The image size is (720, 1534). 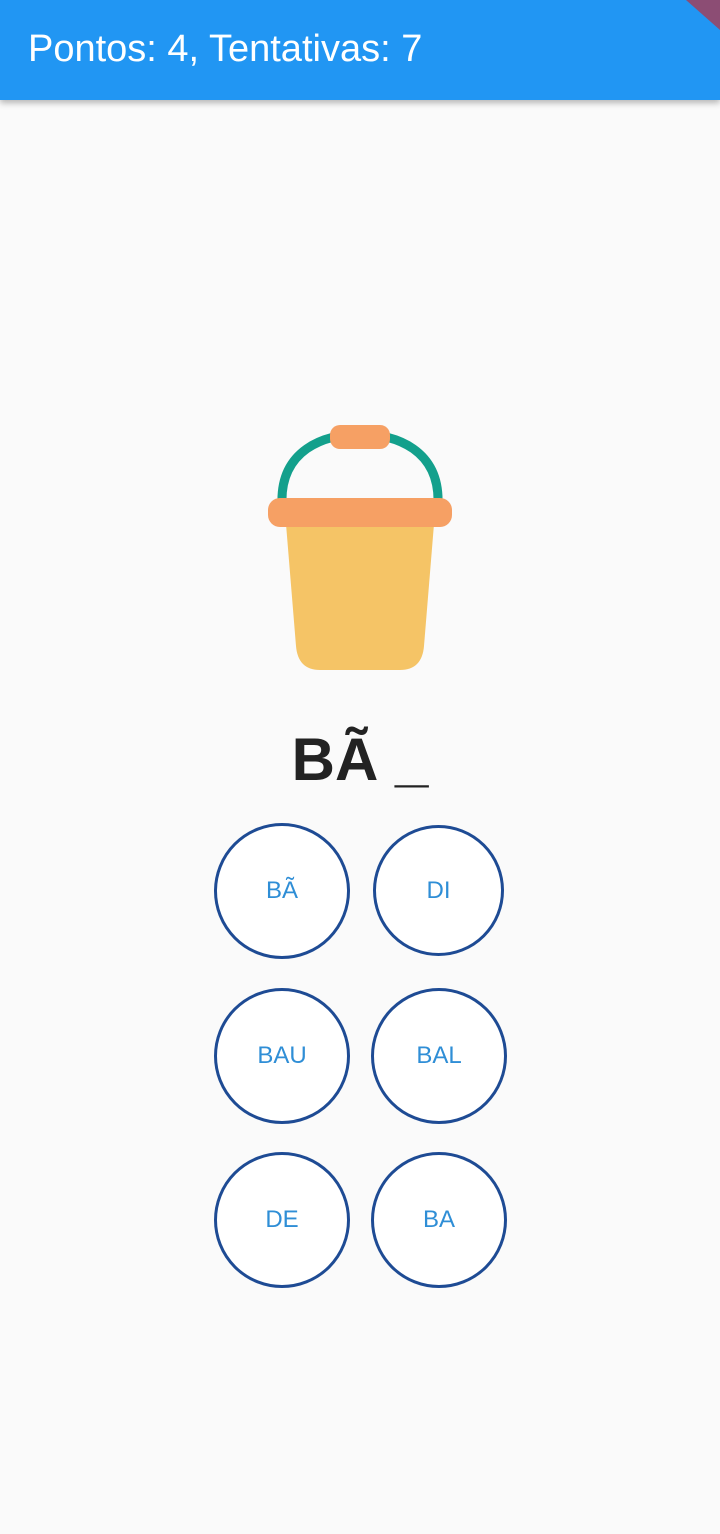 I want to click on app-bar: Pontos: 4, Tentativas: 7, so click(x=360, y=50).